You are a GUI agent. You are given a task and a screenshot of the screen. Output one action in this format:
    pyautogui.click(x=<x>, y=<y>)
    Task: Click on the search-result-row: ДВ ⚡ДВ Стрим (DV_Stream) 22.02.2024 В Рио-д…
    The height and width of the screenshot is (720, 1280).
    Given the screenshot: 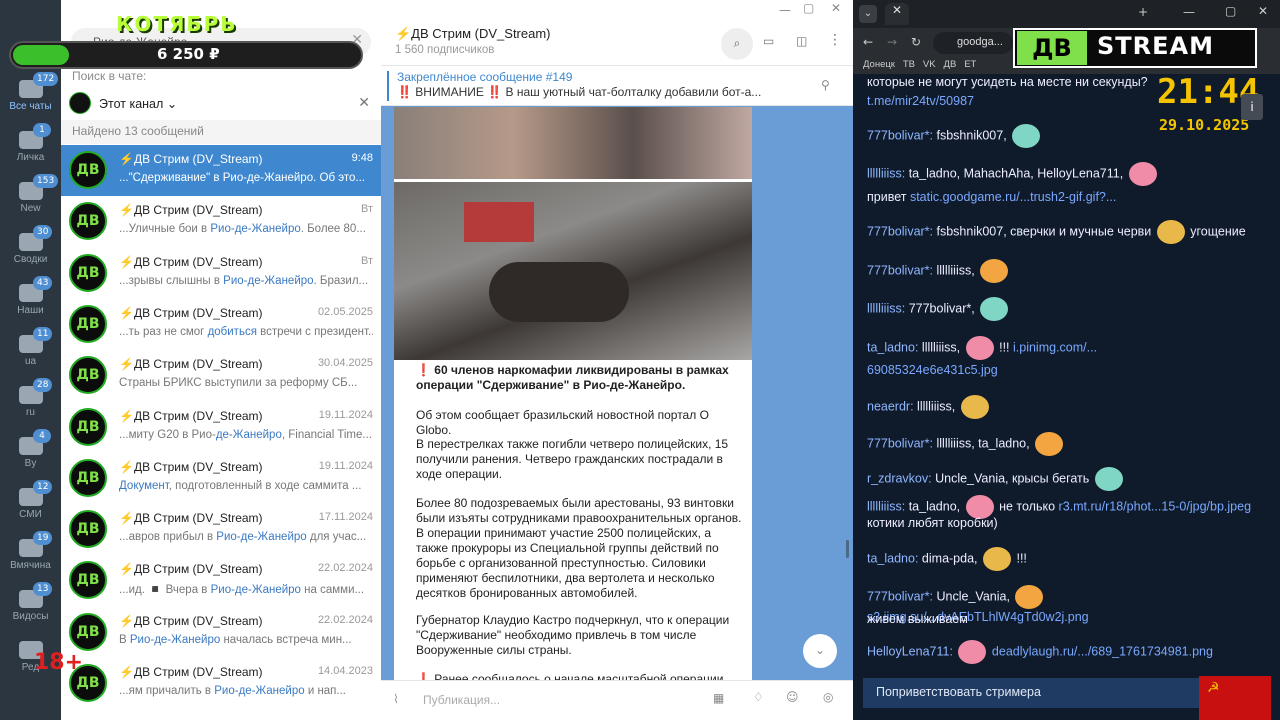 What is the action you would take?
    pyautogui.click(x=221, y=632)
    